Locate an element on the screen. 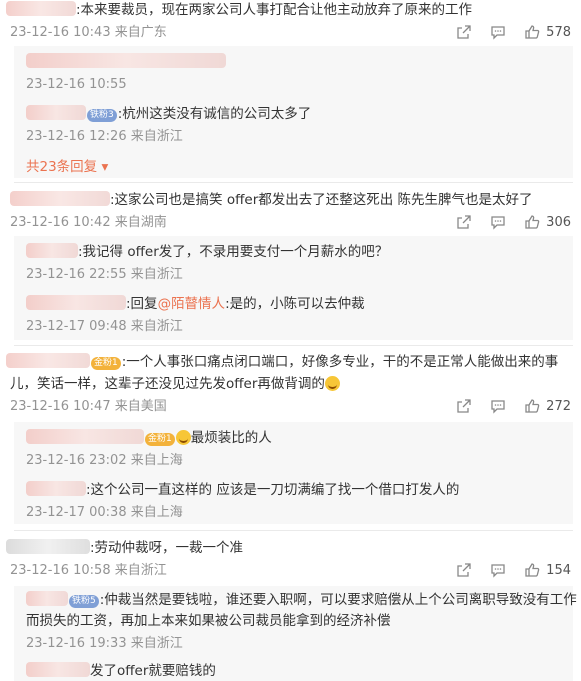 This screenshot has width=581, height=681. comment-3-text-line1: 金粉1:一个人事张口痛点闭口端口，好像多专业，干的不是正常人能做出来的事 is located at coordinates (293, 362).